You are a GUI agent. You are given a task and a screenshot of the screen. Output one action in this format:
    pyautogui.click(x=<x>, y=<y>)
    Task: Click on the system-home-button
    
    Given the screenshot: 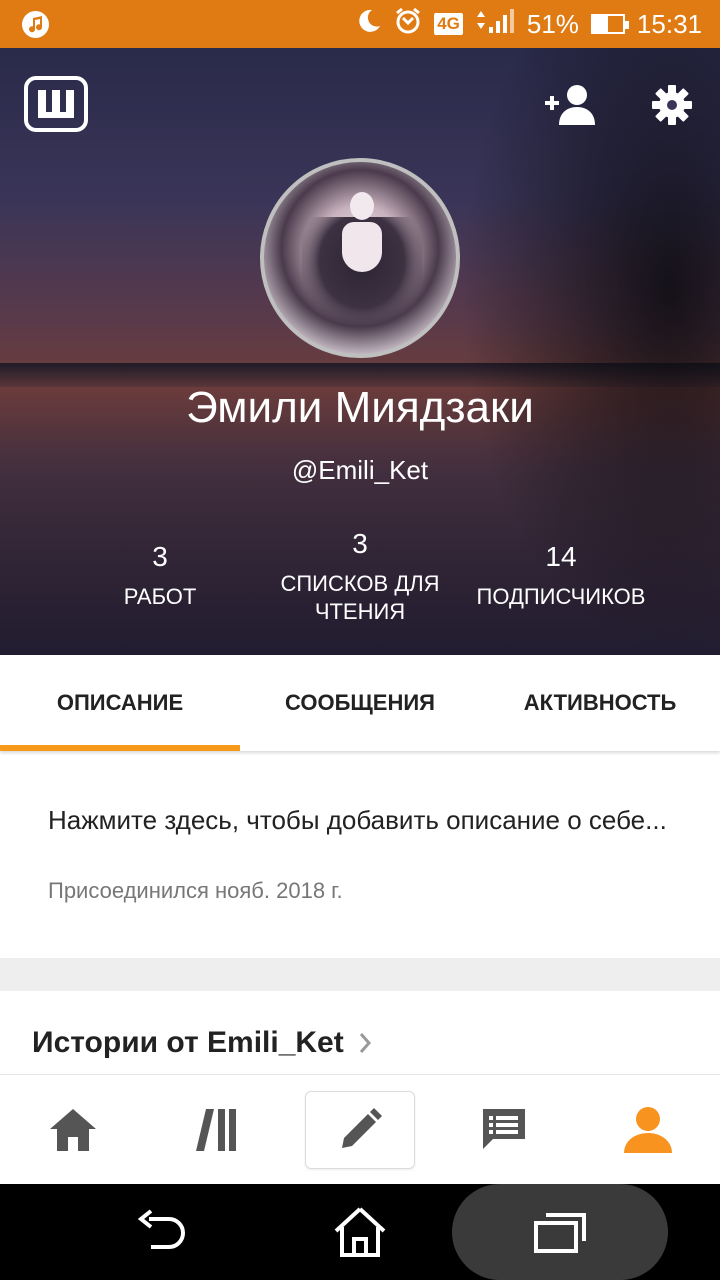 What is the action you would take?
    pyautogui.click(x=360, y=1232)
    